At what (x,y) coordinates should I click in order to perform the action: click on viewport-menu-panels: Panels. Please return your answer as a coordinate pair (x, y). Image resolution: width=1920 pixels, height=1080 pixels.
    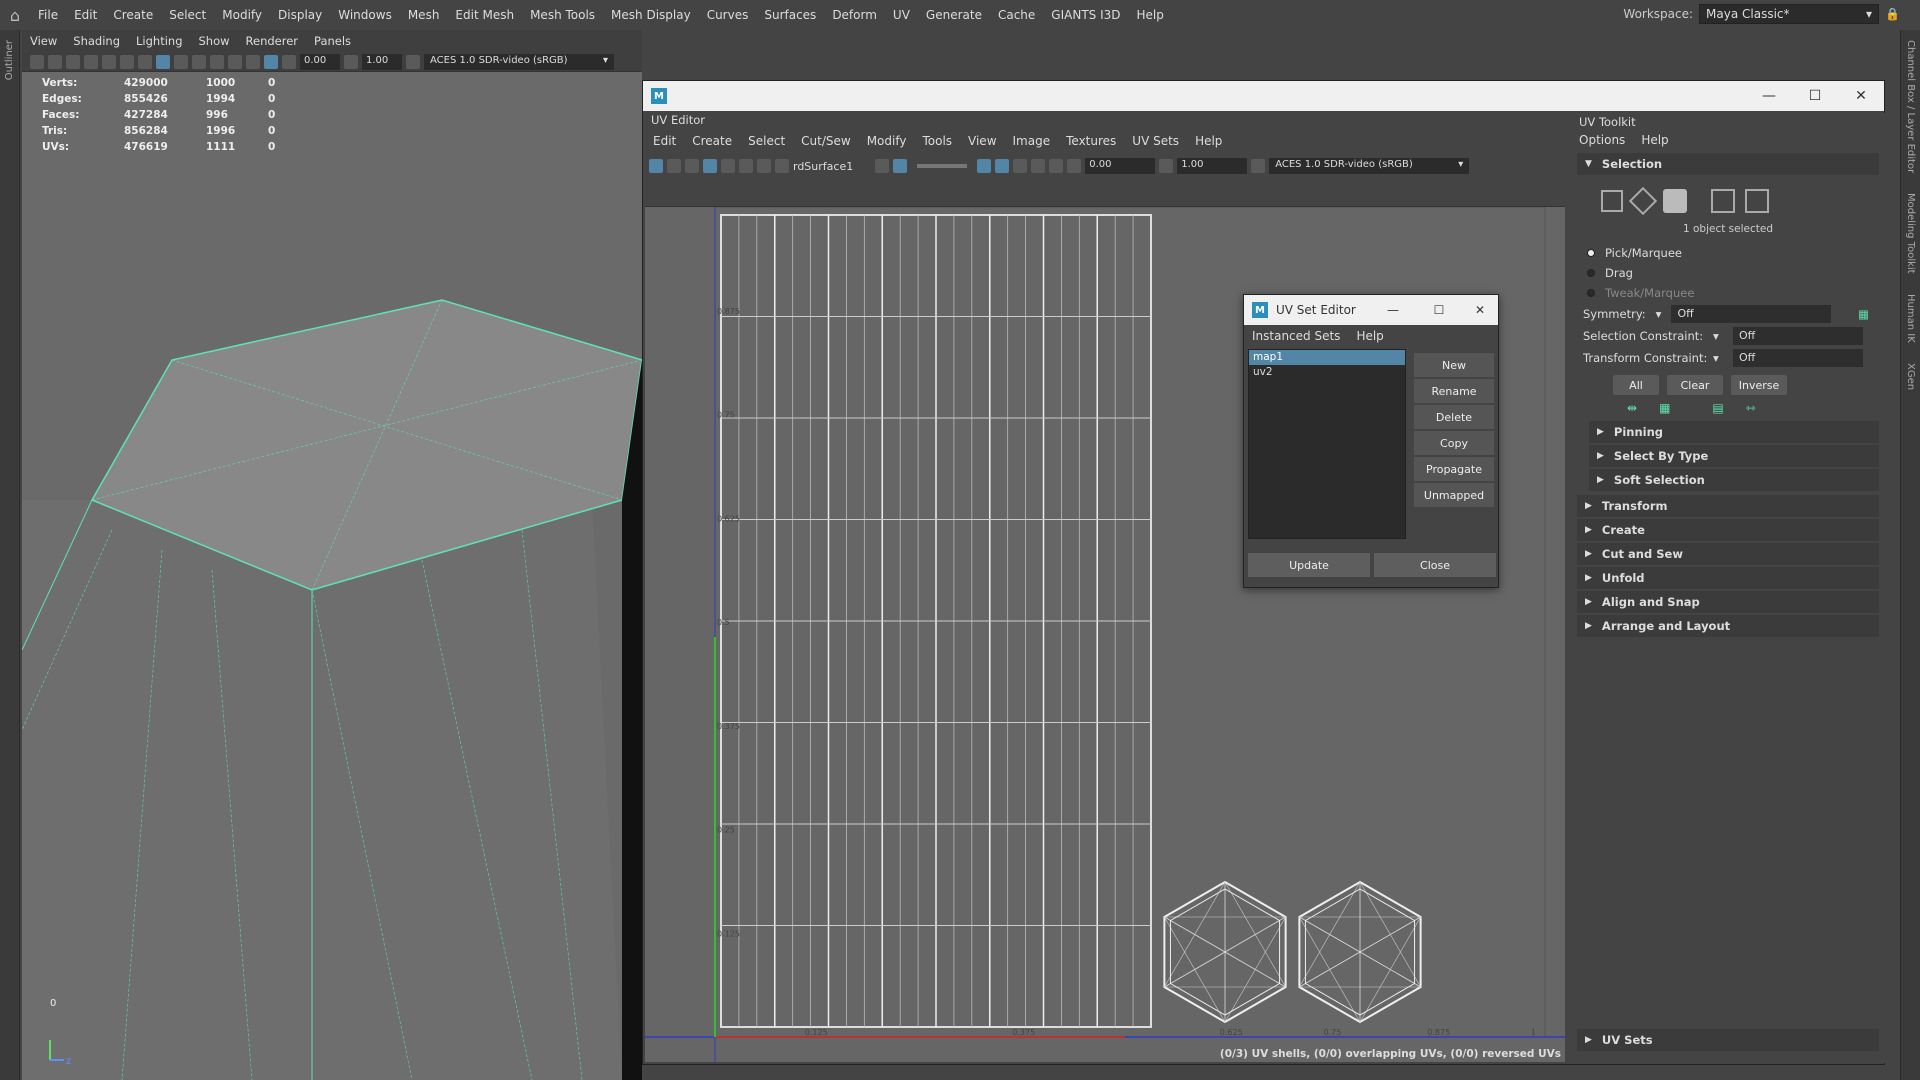
    Looking at the image, I should click on (332, 41).